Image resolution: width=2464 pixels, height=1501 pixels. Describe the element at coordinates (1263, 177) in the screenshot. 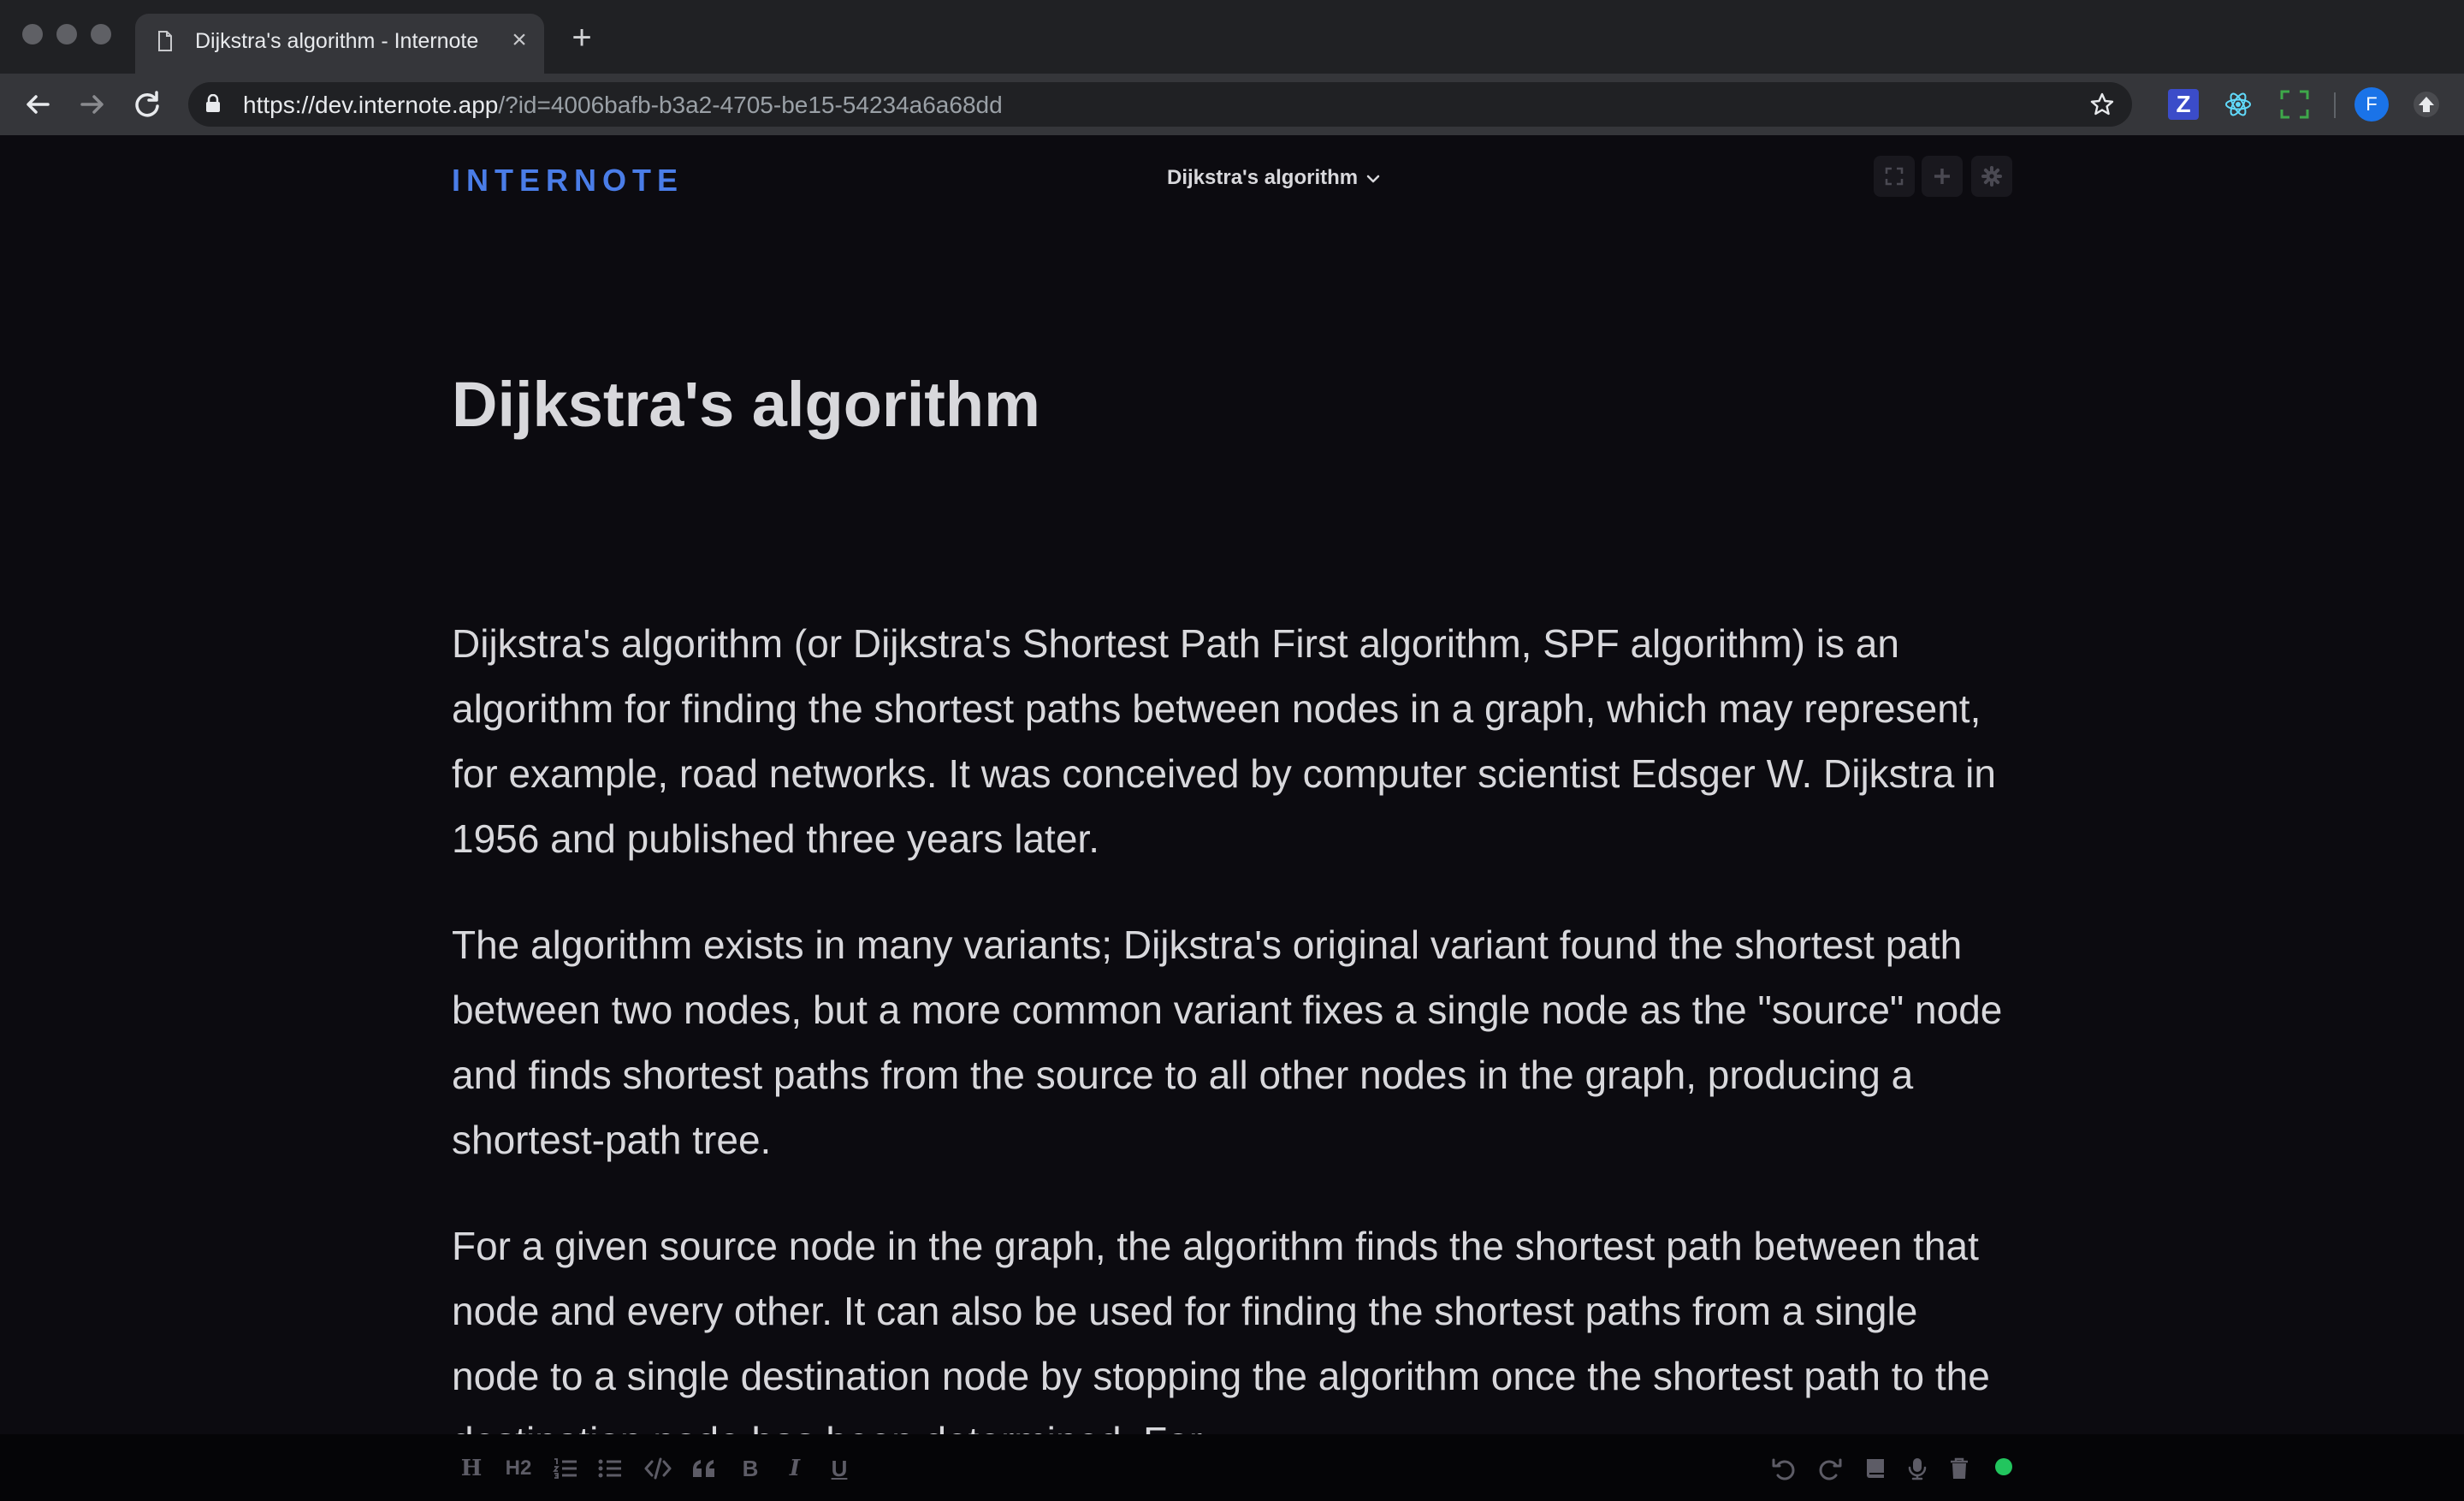

I see `note-selector-label: Dijkstra's algorithm` at that location.